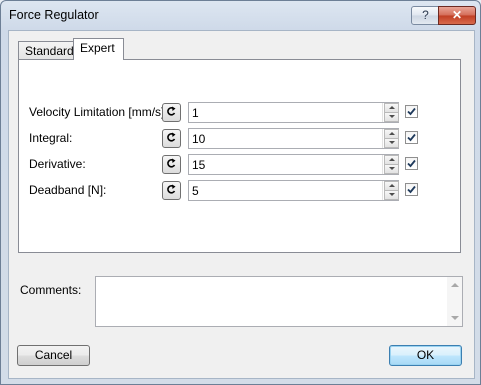  What do you see at coordinates (98, 49) in the screenshot?
I see `tab-expert: Expert` at bounding box center [98, 49].